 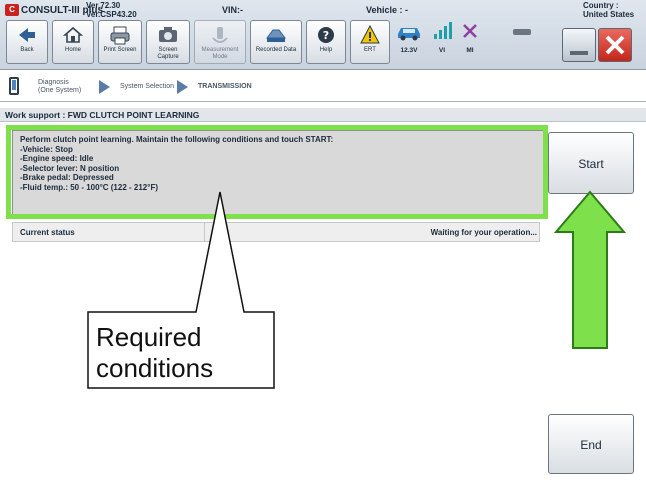 I want to click on green-up-arrow-icon, so click(x=590, y=269).